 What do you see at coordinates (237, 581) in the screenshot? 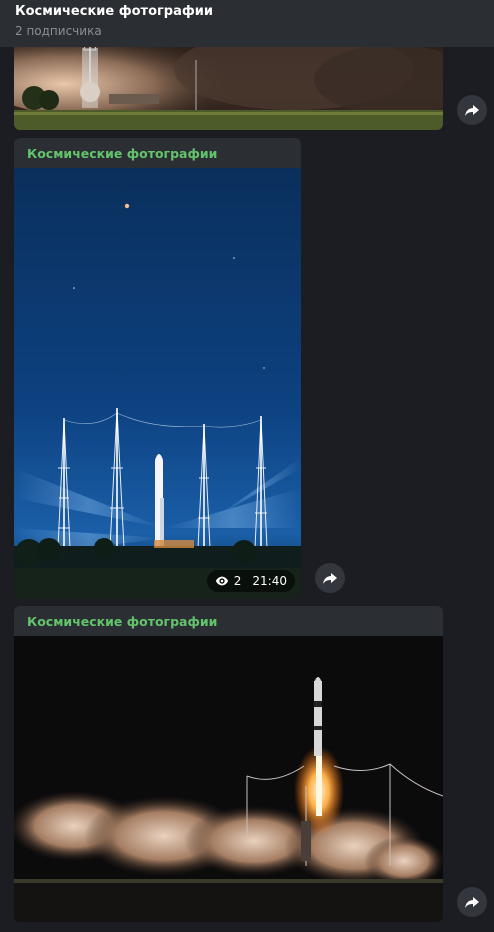
I see `view-count: 2` at bounding box center [237, 581].